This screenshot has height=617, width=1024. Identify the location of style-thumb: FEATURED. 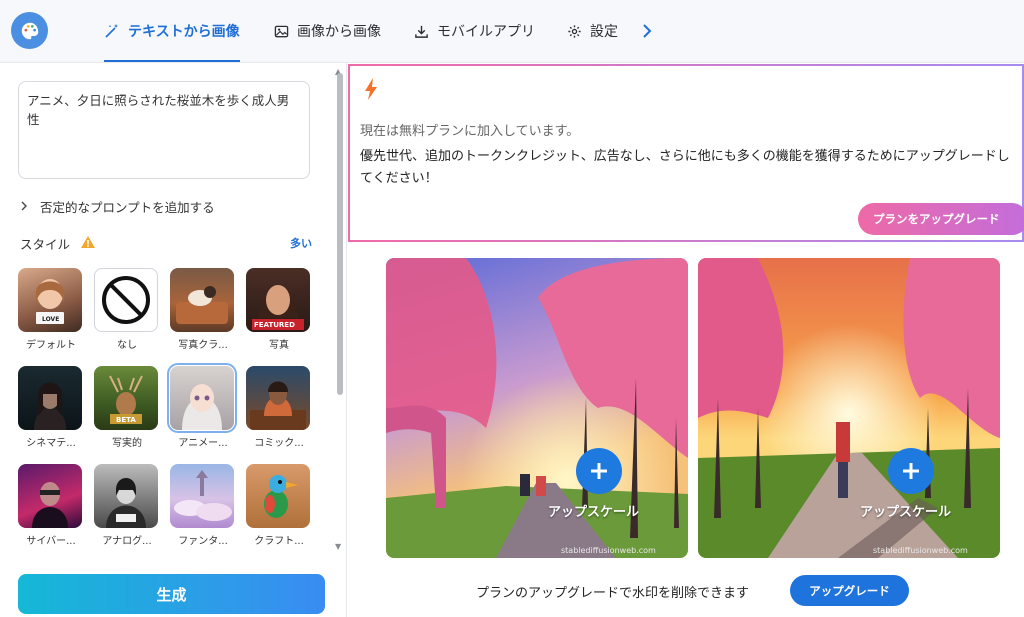
(278, 300).